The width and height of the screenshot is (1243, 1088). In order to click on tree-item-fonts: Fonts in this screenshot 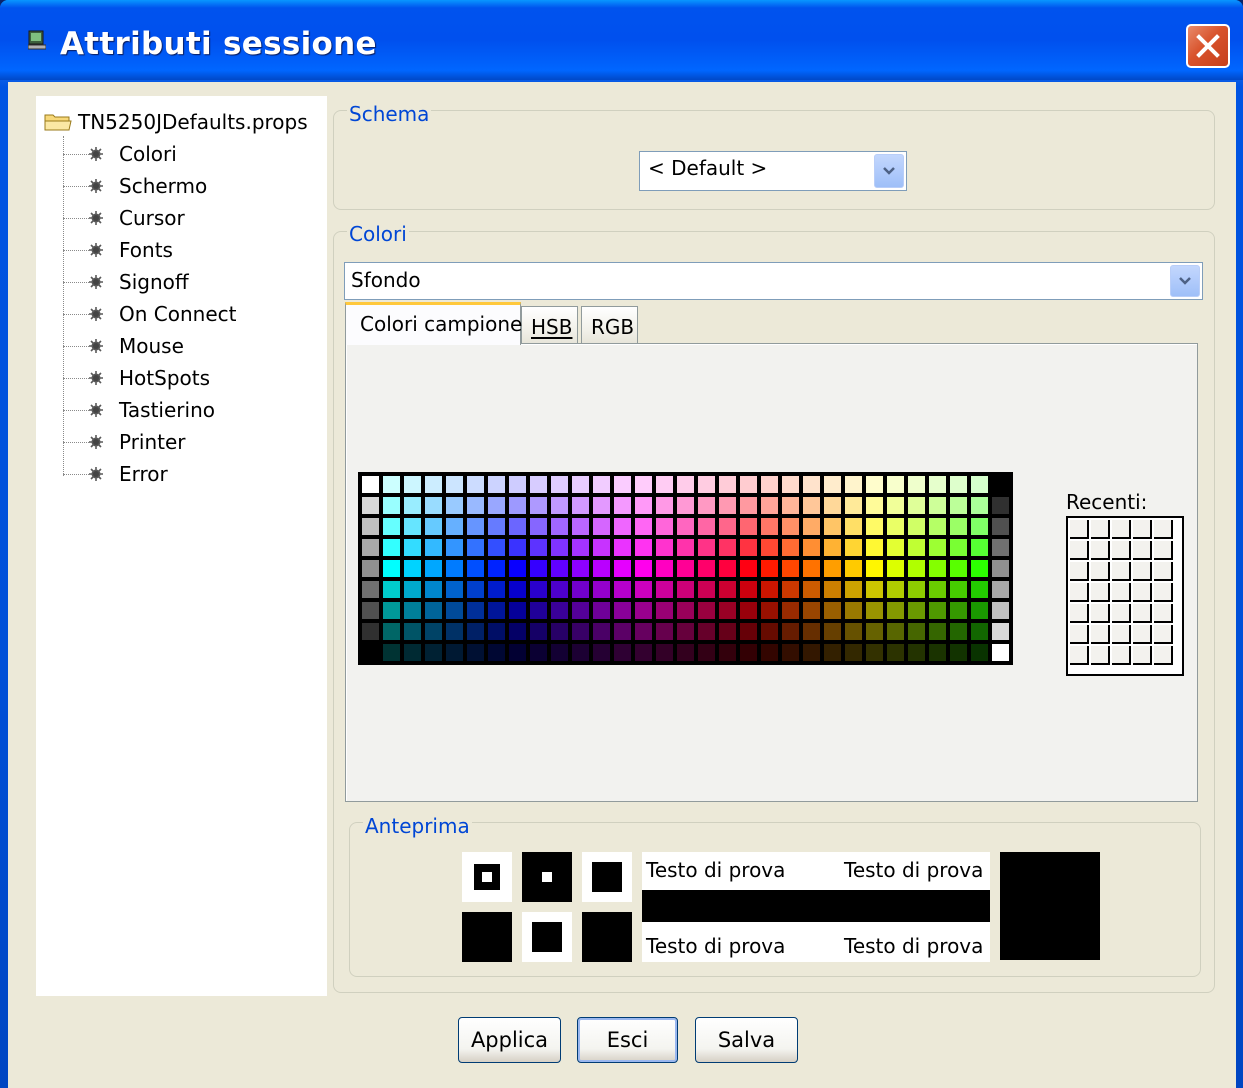, I will do `click(118, 250)`.